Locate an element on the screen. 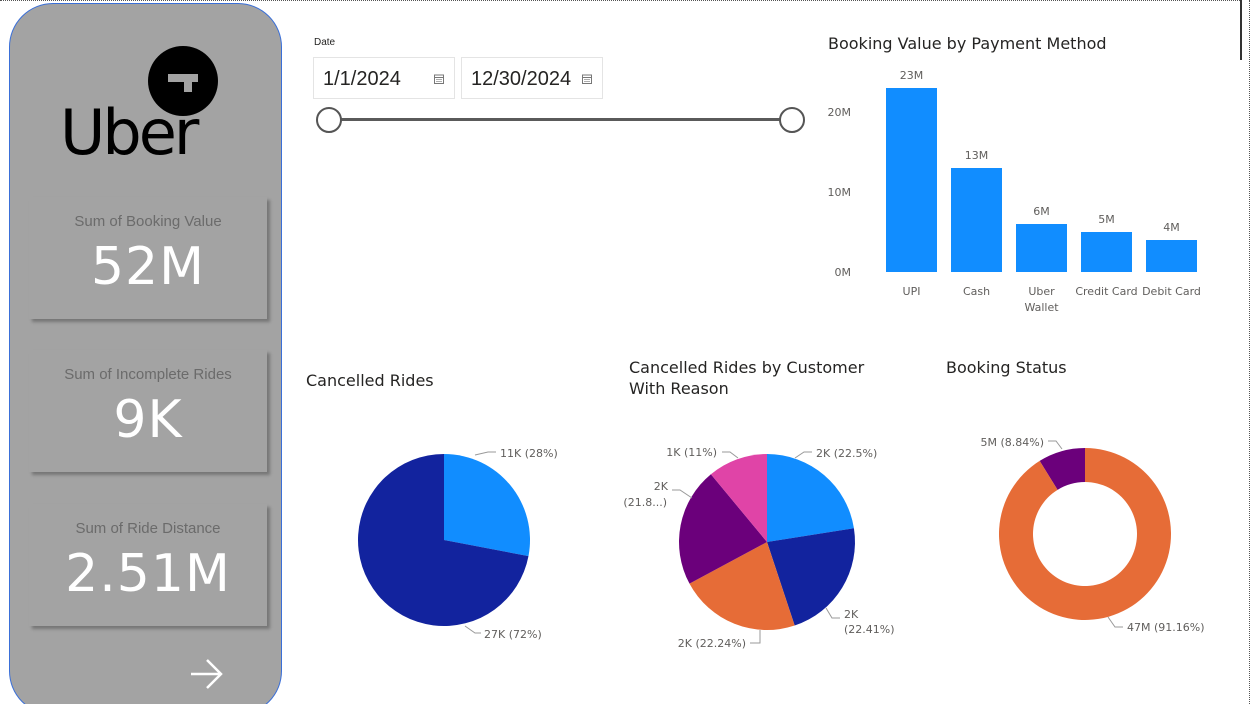  y-tick-label: 20M is located at coordinates (840, 112).